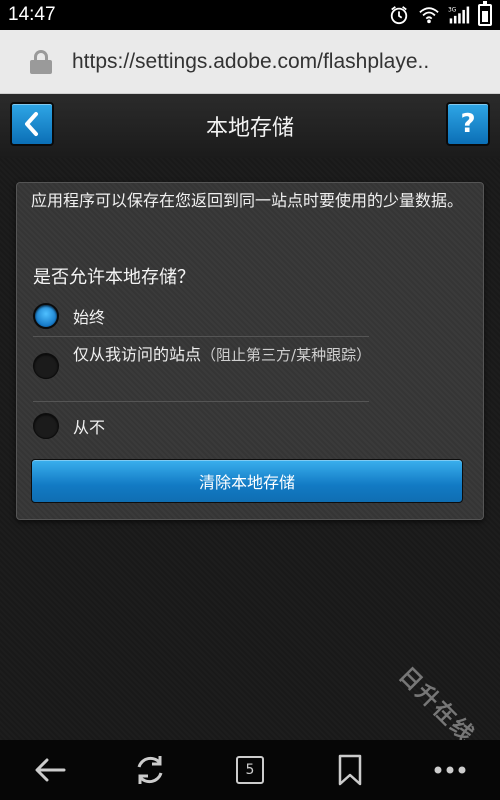  What do you see at coordinates (459, 15) in the screenshot?
I see `signal-icon: 3G` at bounding box center [459, 15].